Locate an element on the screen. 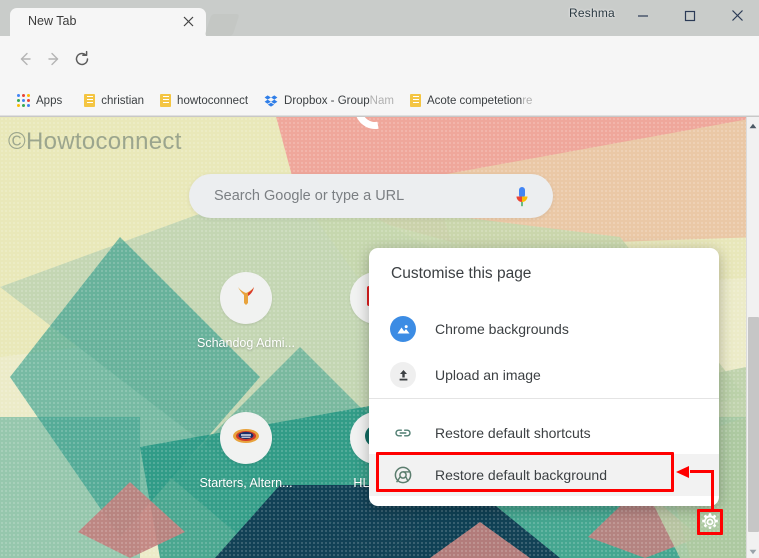  ntp-search-box: Search Google or type a URL is located at coordinates (371, 196).